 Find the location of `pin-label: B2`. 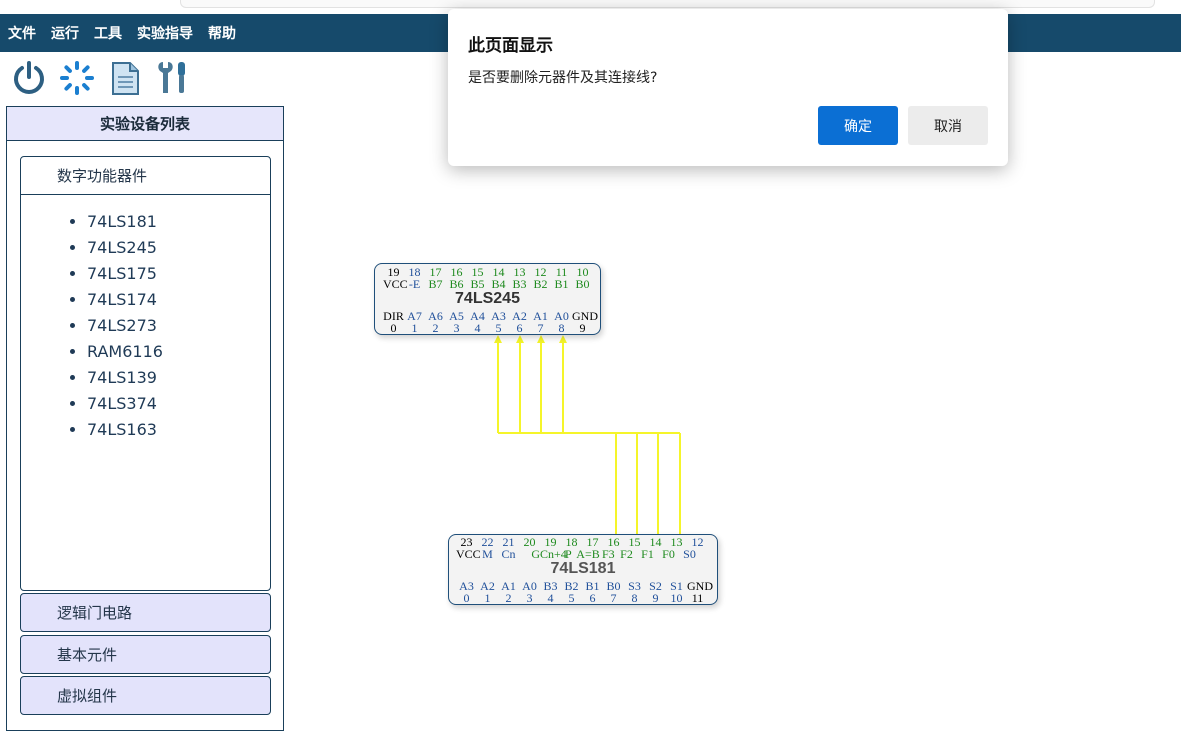

pin-label: B2 is located at coordinates (540, 284).